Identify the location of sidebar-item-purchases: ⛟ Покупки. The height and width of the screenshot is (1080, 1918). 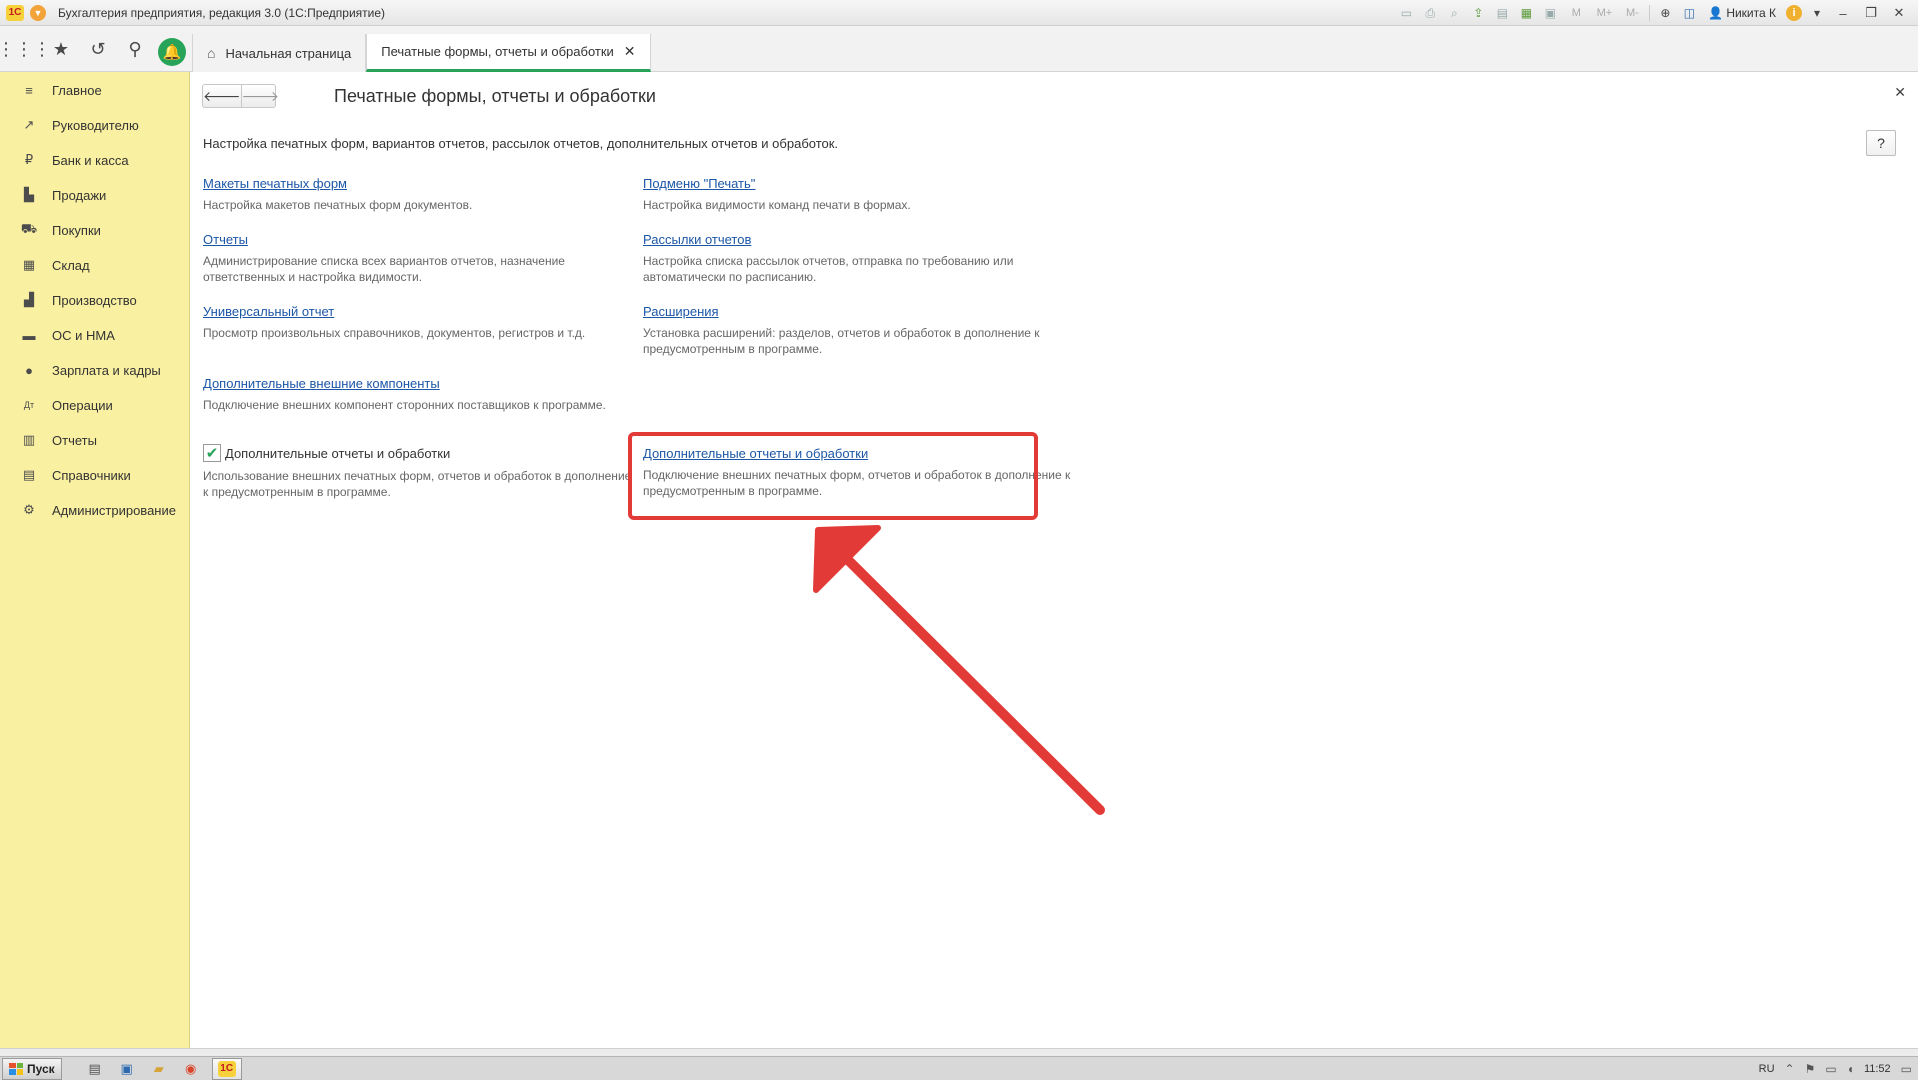
(60, 230).